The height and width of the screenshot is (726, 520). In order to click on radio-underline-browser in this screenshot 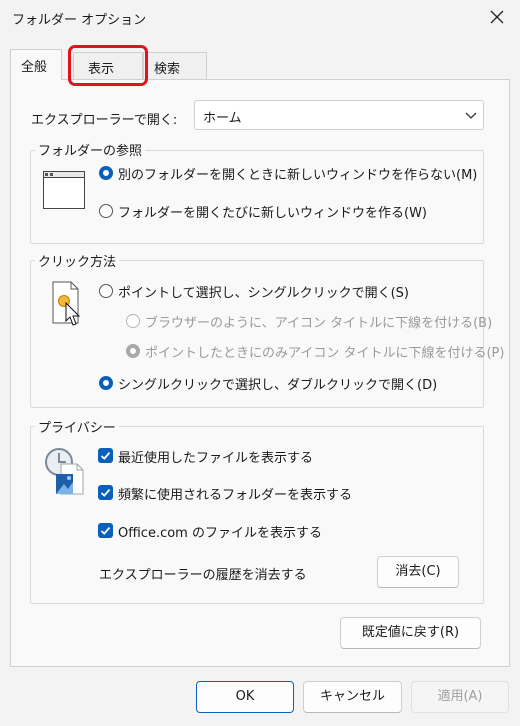, I will do `click(133, 321)`.